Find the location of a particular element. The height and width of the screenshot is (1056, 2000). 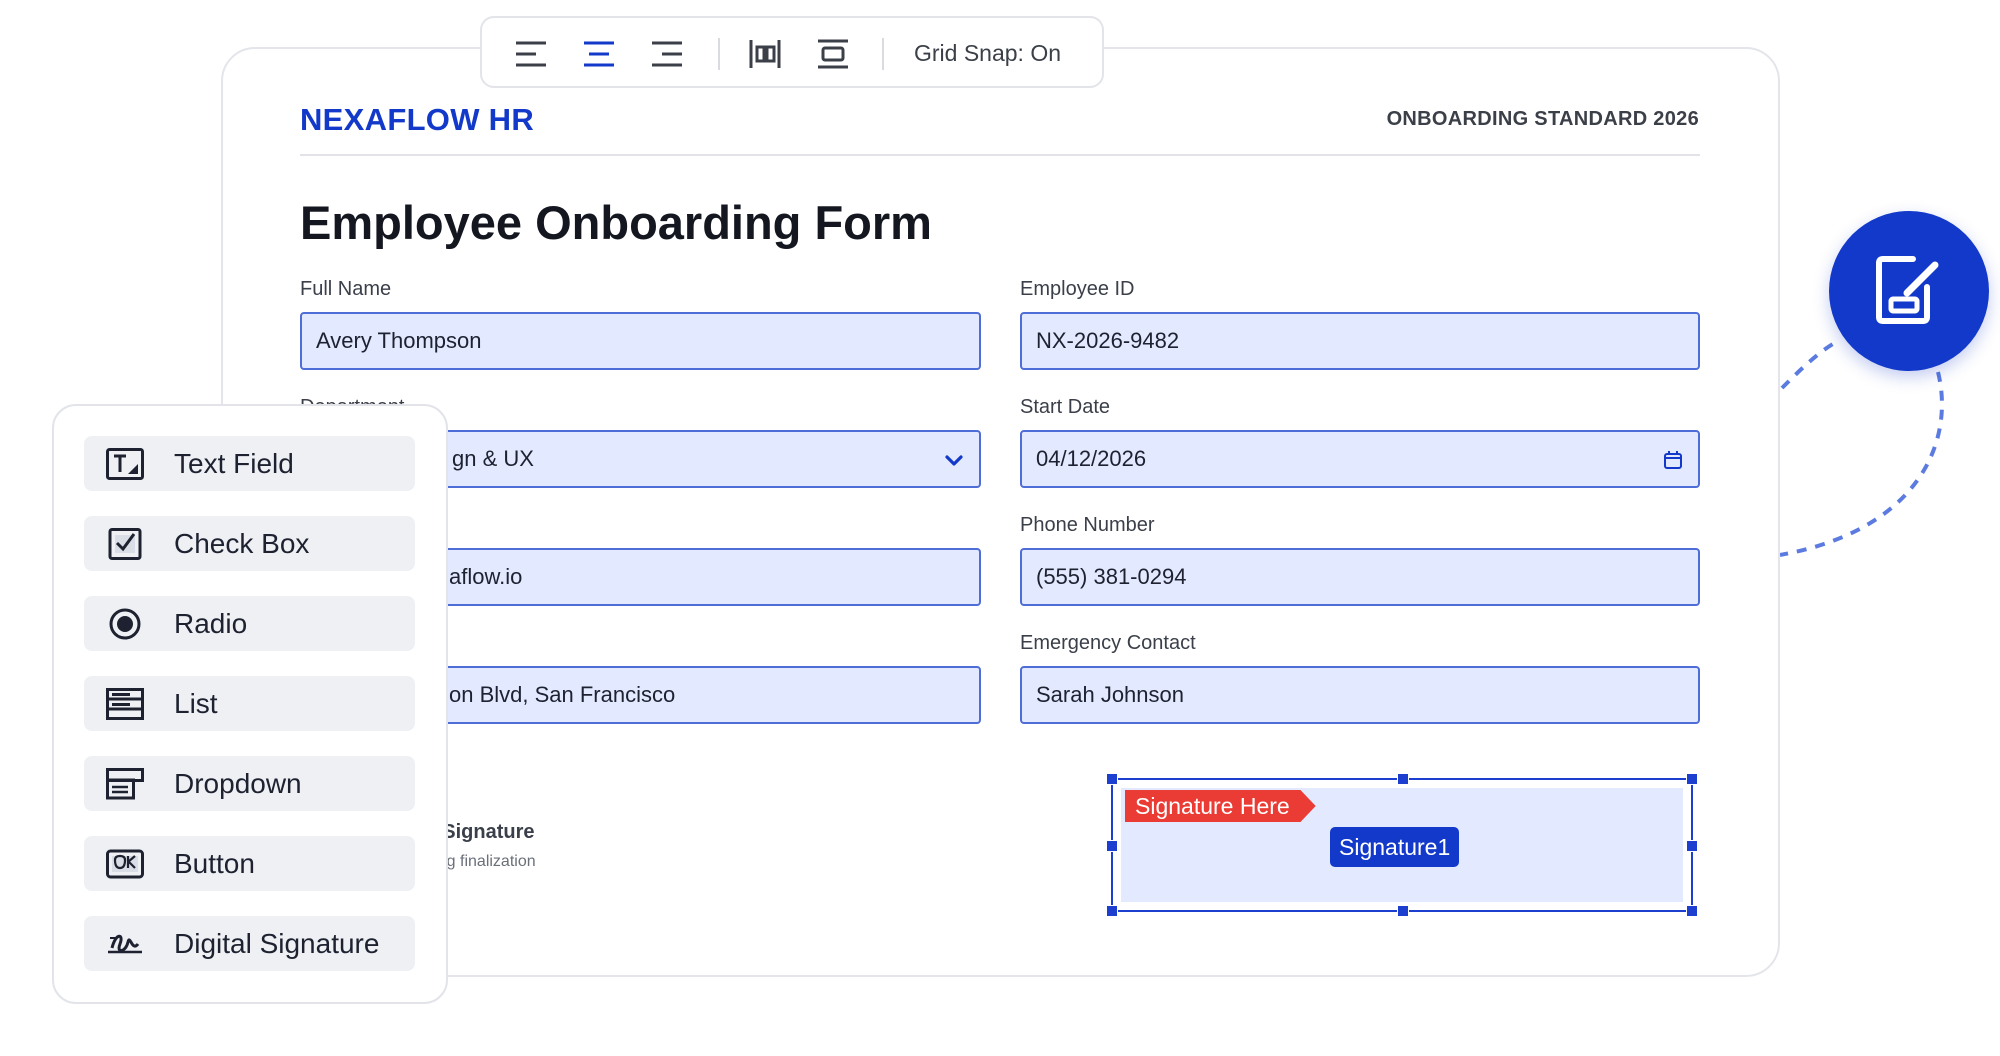

emergency-contact-label: Emergency Contact is located at coordinates (1108, 643).